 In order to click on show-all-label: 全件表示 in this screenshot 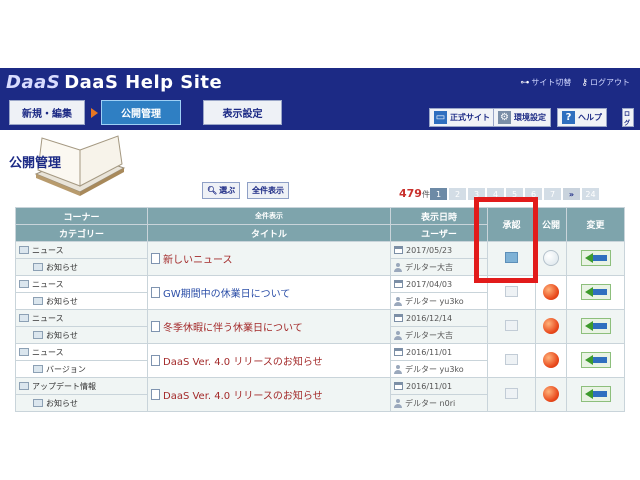, I will do `click(268, 190)`.